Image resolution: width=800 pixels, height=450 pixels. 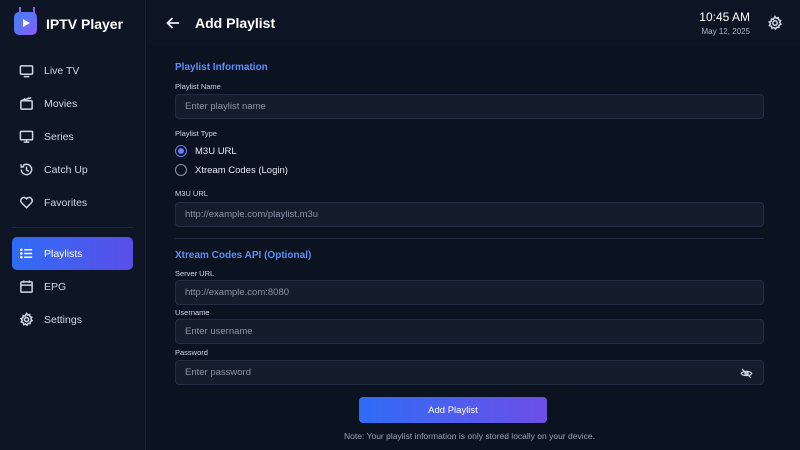 I want to click on history-icon, so click(x=26, y=169).